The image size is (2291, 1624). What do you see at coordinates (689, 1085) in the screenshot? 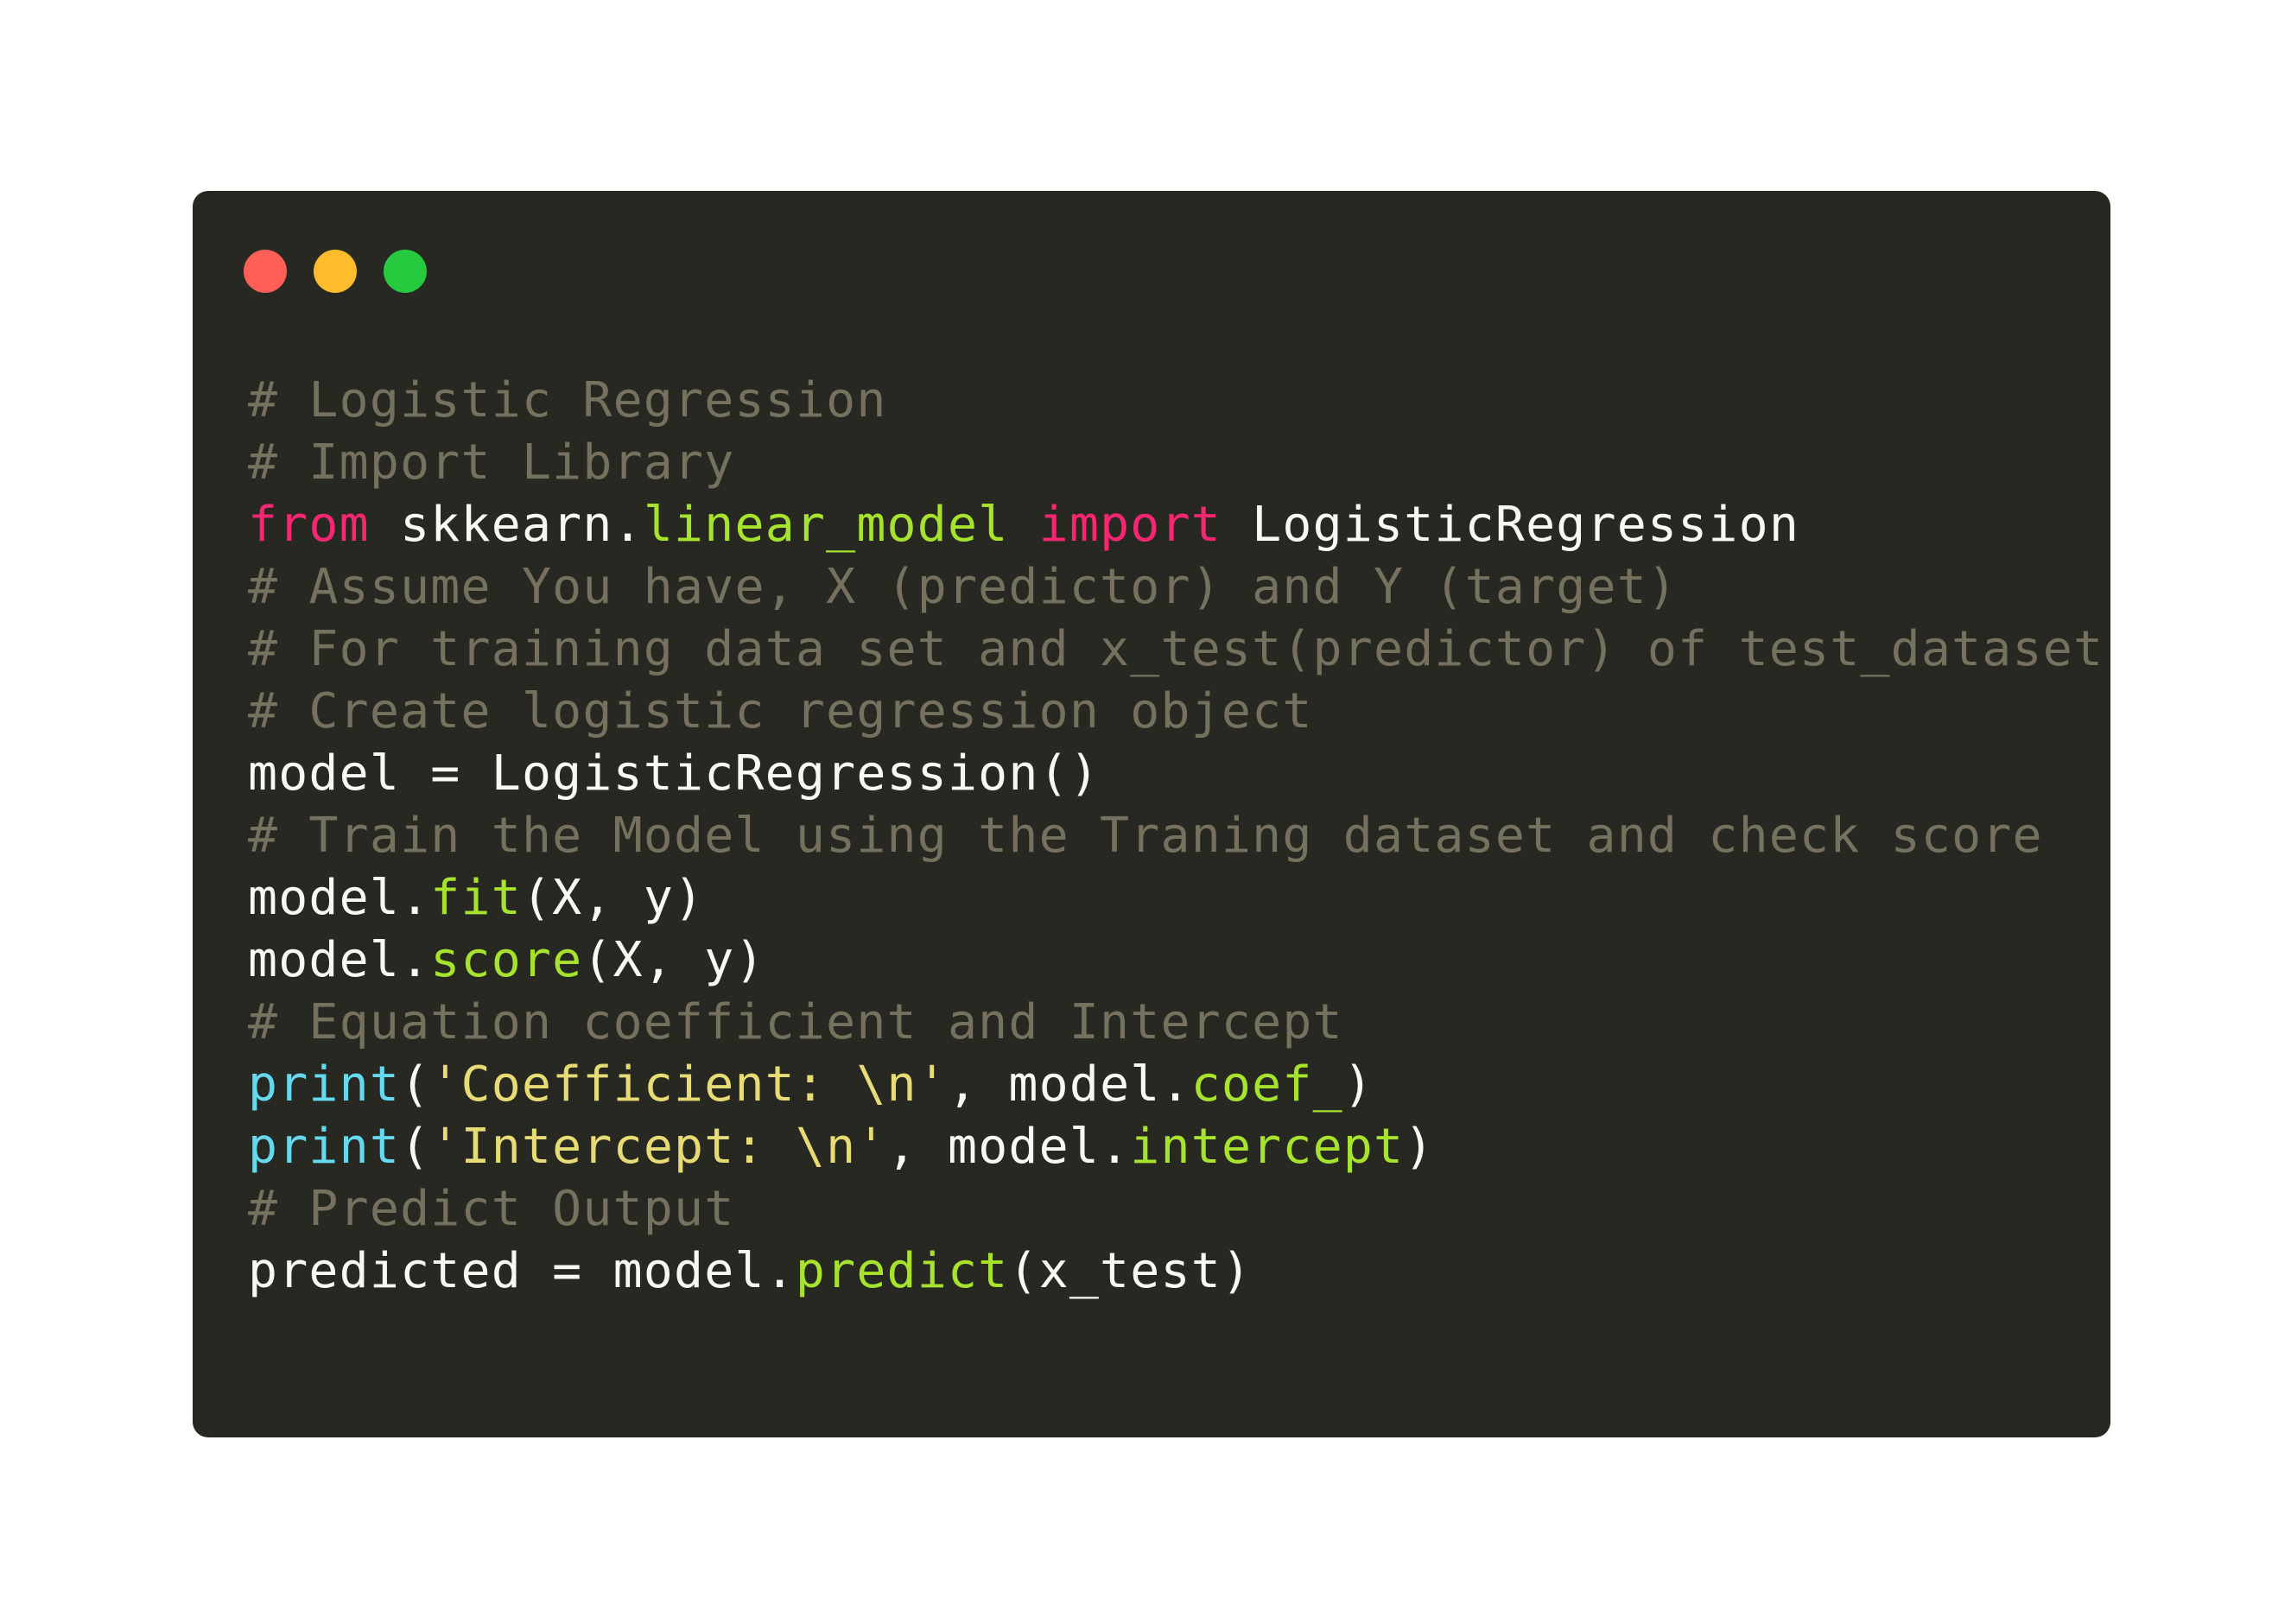
I see `code-token-string: 'Coefficient: \n'` at bounding box center [689, 1085].